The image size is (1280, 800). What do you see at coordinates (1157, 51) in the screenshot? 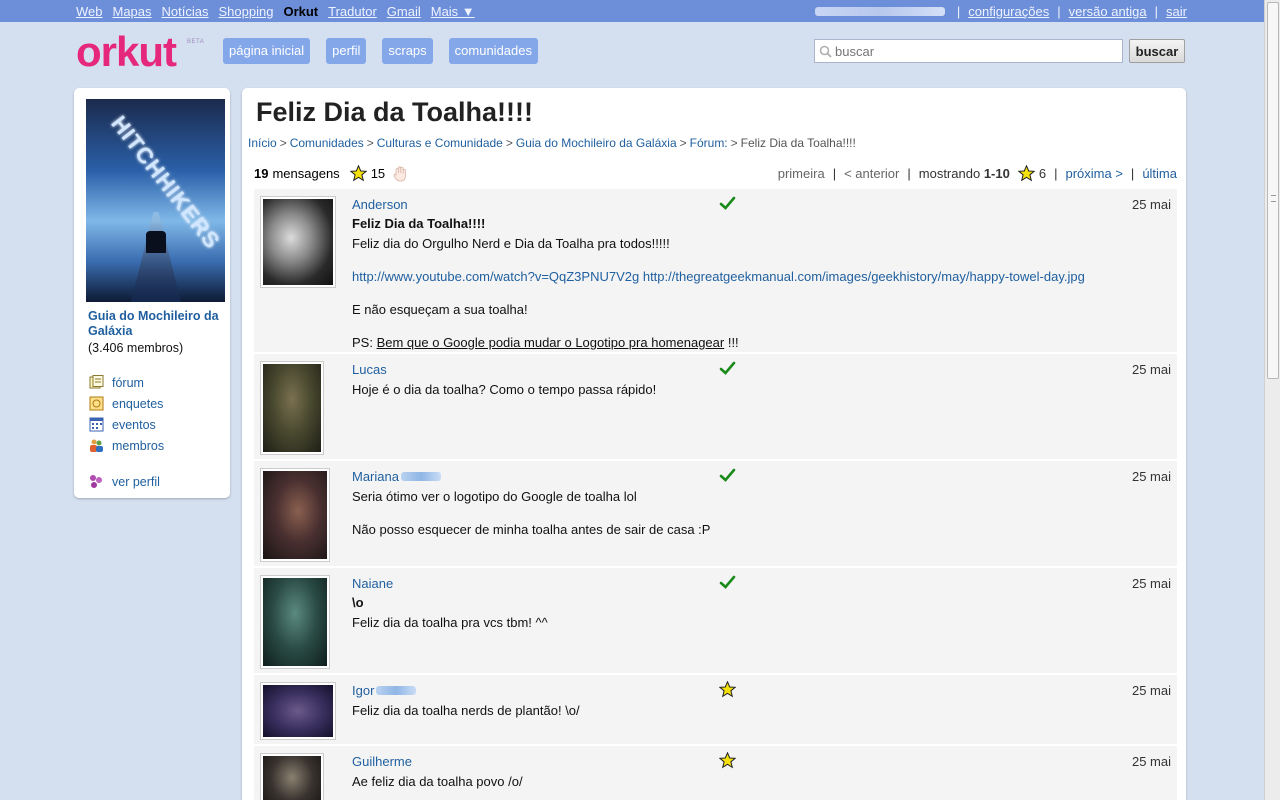
I see `search-button: buscar` at bounding box center [1157, 51].